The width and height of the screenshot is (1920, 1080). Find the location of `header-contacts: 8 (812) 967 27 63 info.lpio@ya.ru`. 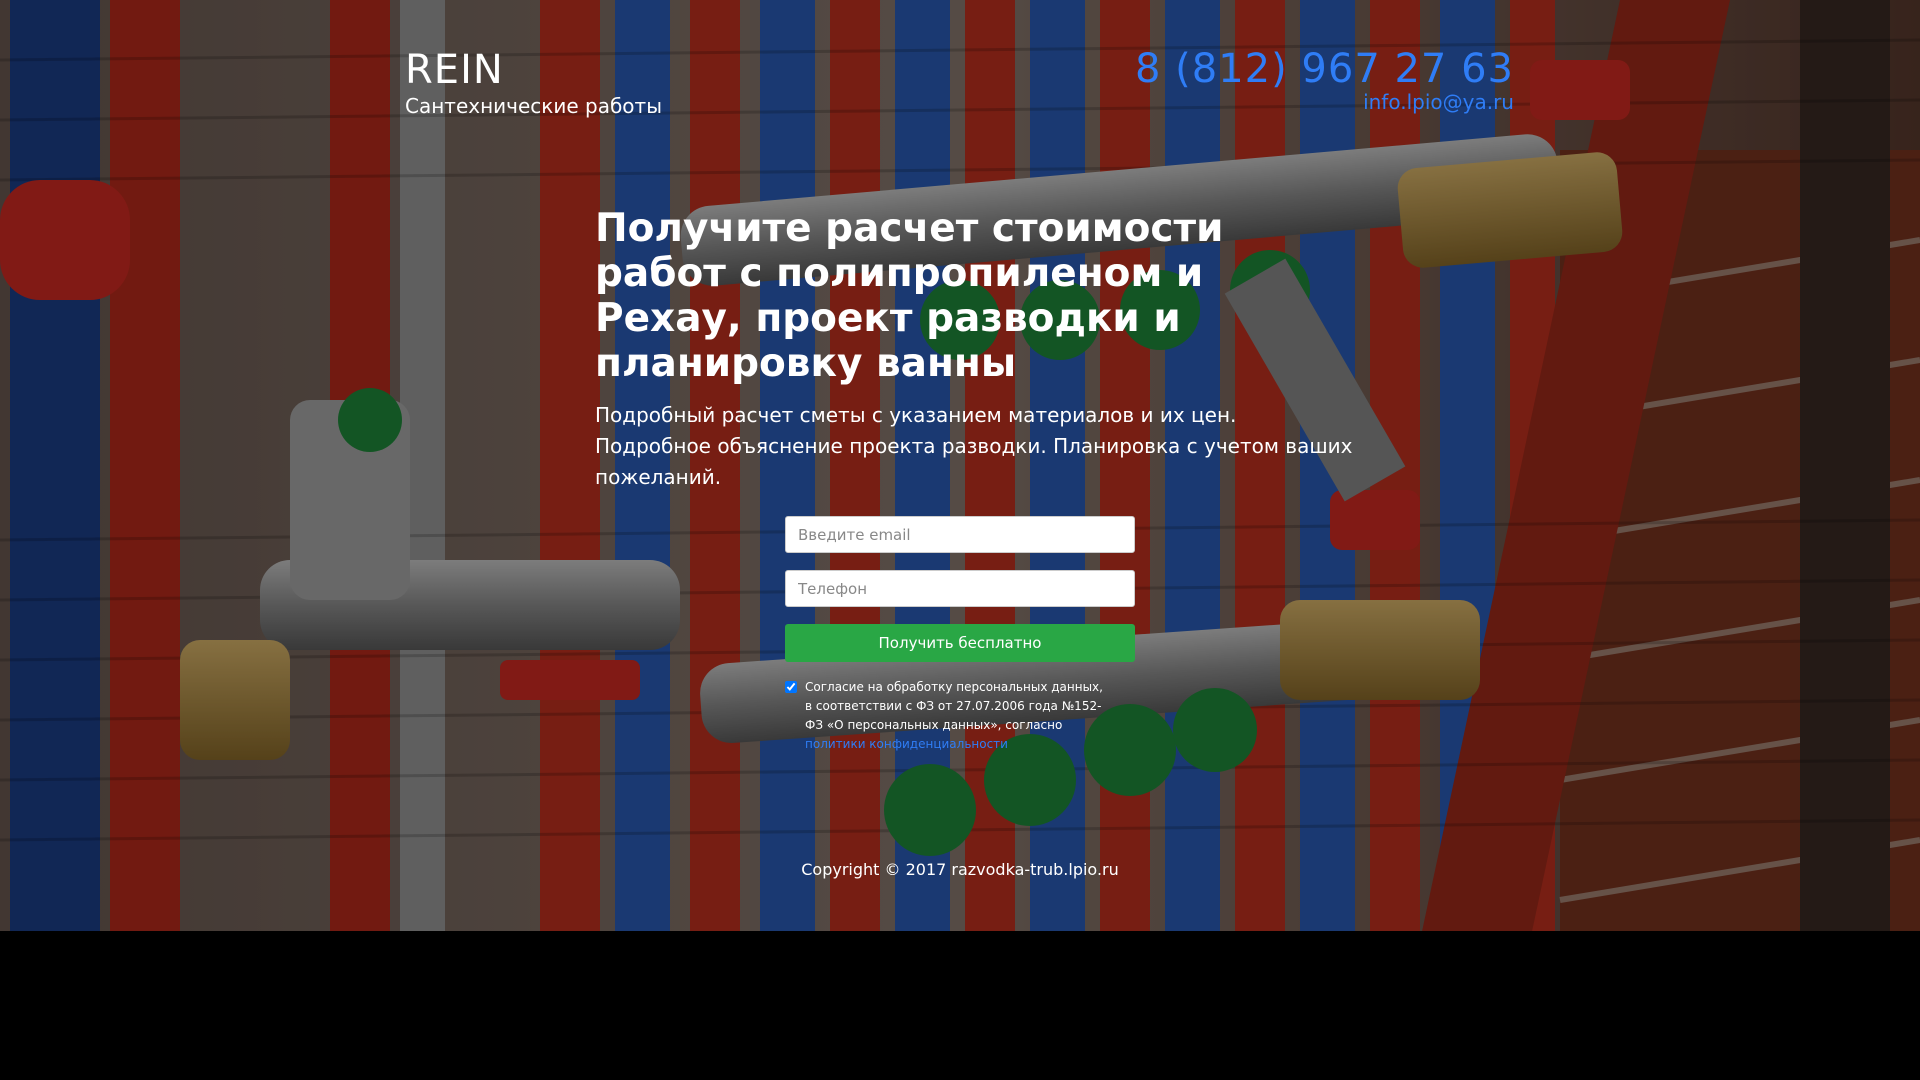

header-contacts: 8 (812) 967 27 63 info.lpio@ya.ru is located at coordinates (1324, 80).